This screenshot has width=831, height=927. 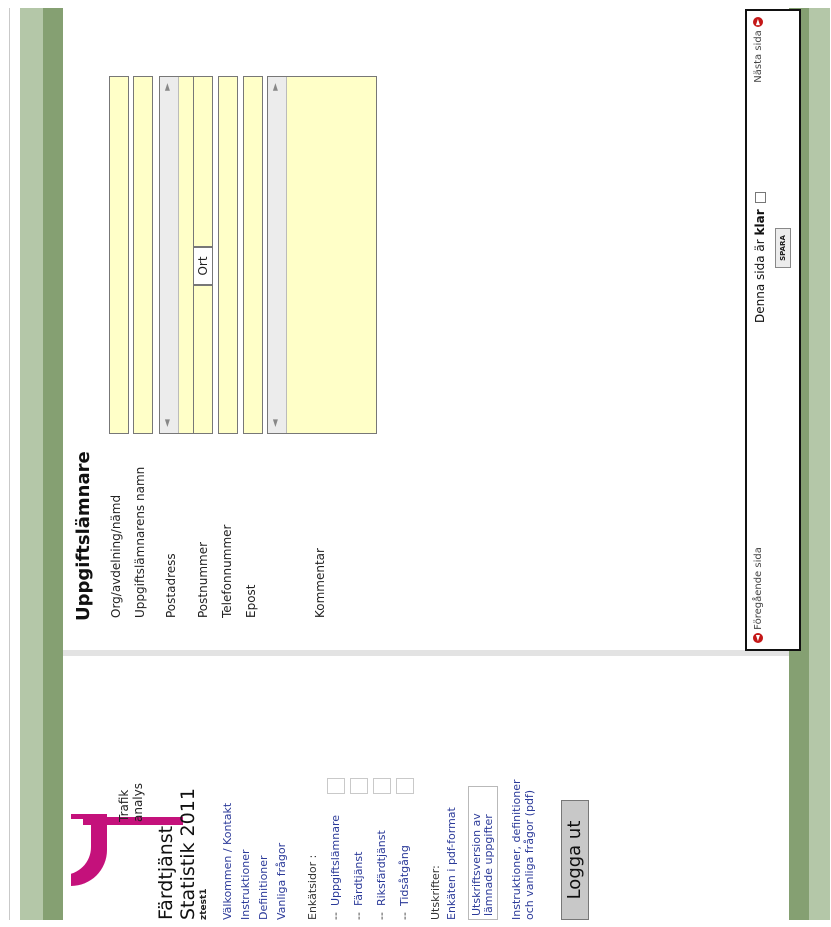 I want to click on user-name: ztest1, so click(x=204, y=904).